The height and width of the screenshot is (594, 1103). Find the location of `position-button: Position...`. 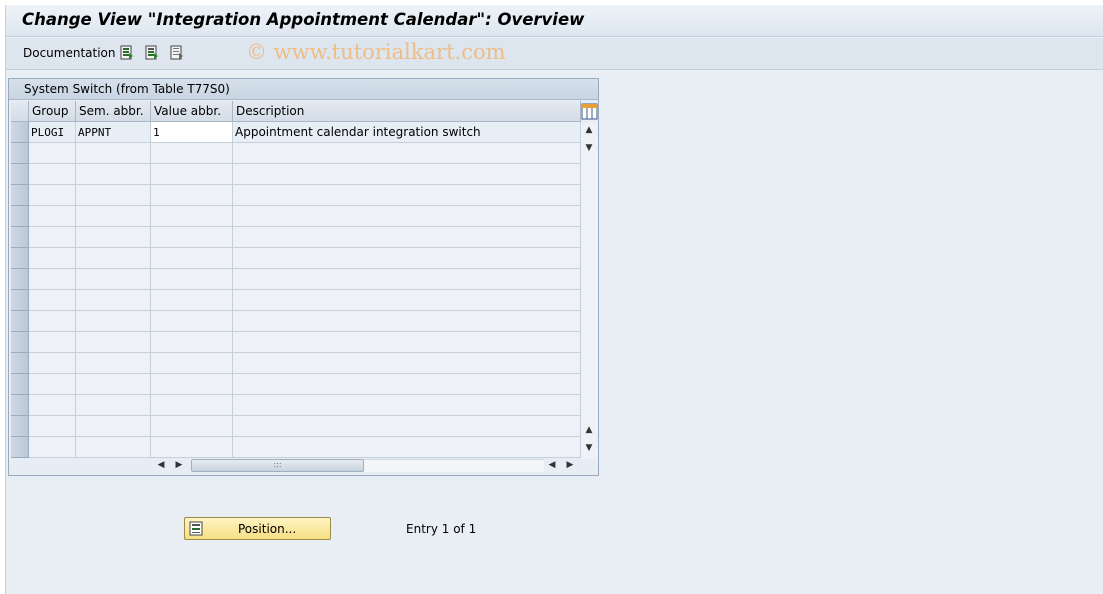

position-button: Position... is located at coordinates (257, 528).